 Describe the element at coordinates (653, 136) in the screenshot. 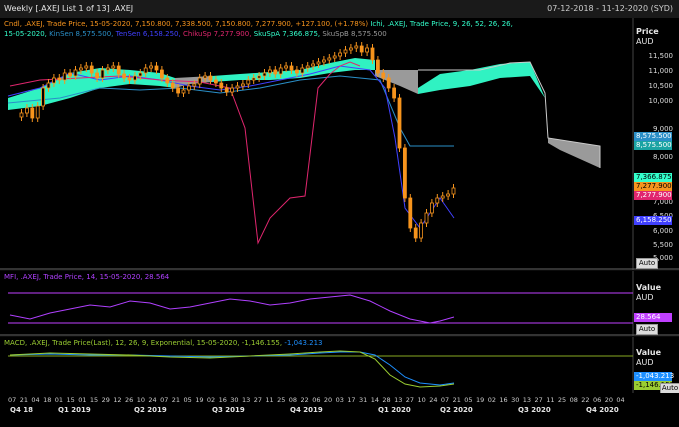

I see `tag-kinsen: 8,575.500` at that location.